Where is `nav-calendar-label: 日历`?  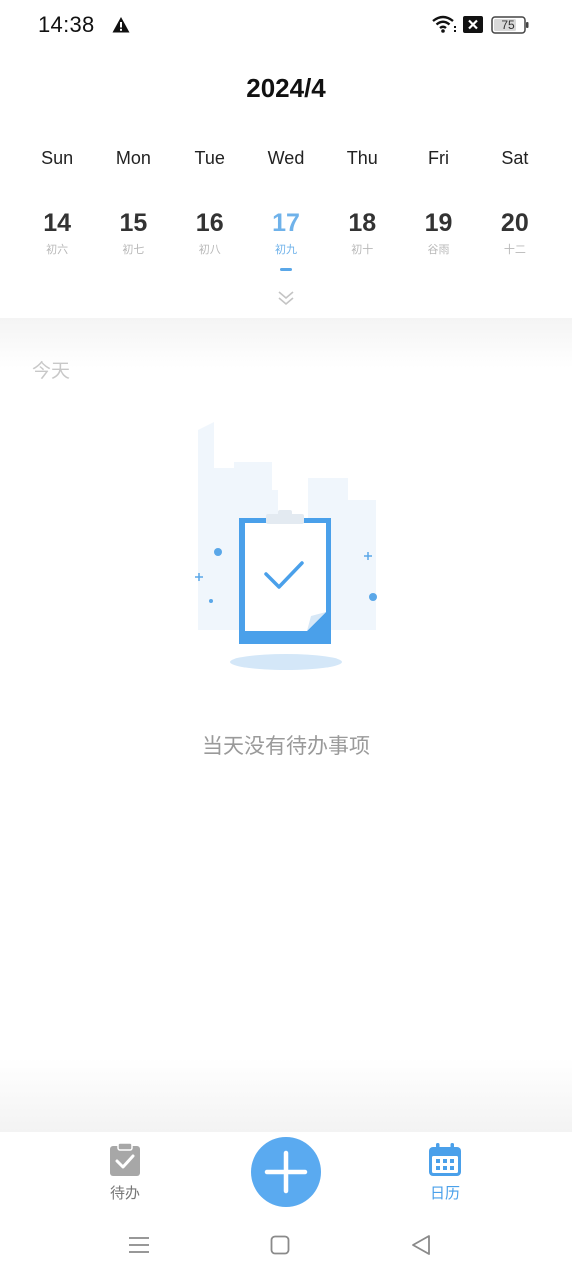 nav-calendar-label: 日历 is located at coordinates (444, 1193).